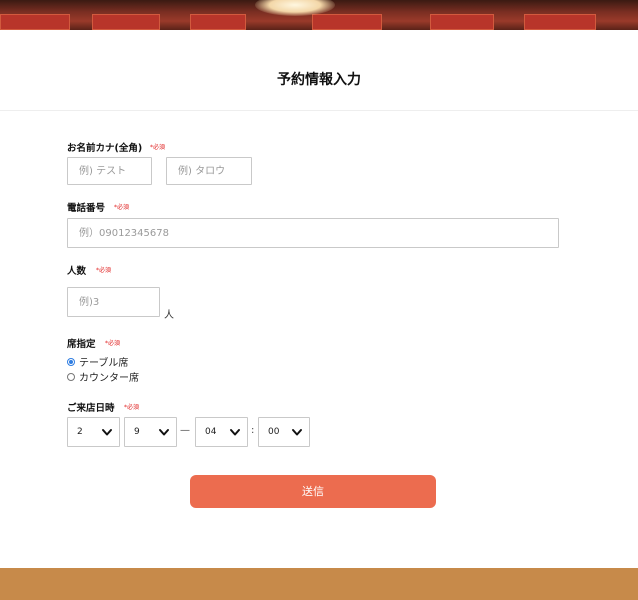 The width and height of the screenshot is (638, 600). I want to click on people-required-mark: *必須, so click(104, 270).